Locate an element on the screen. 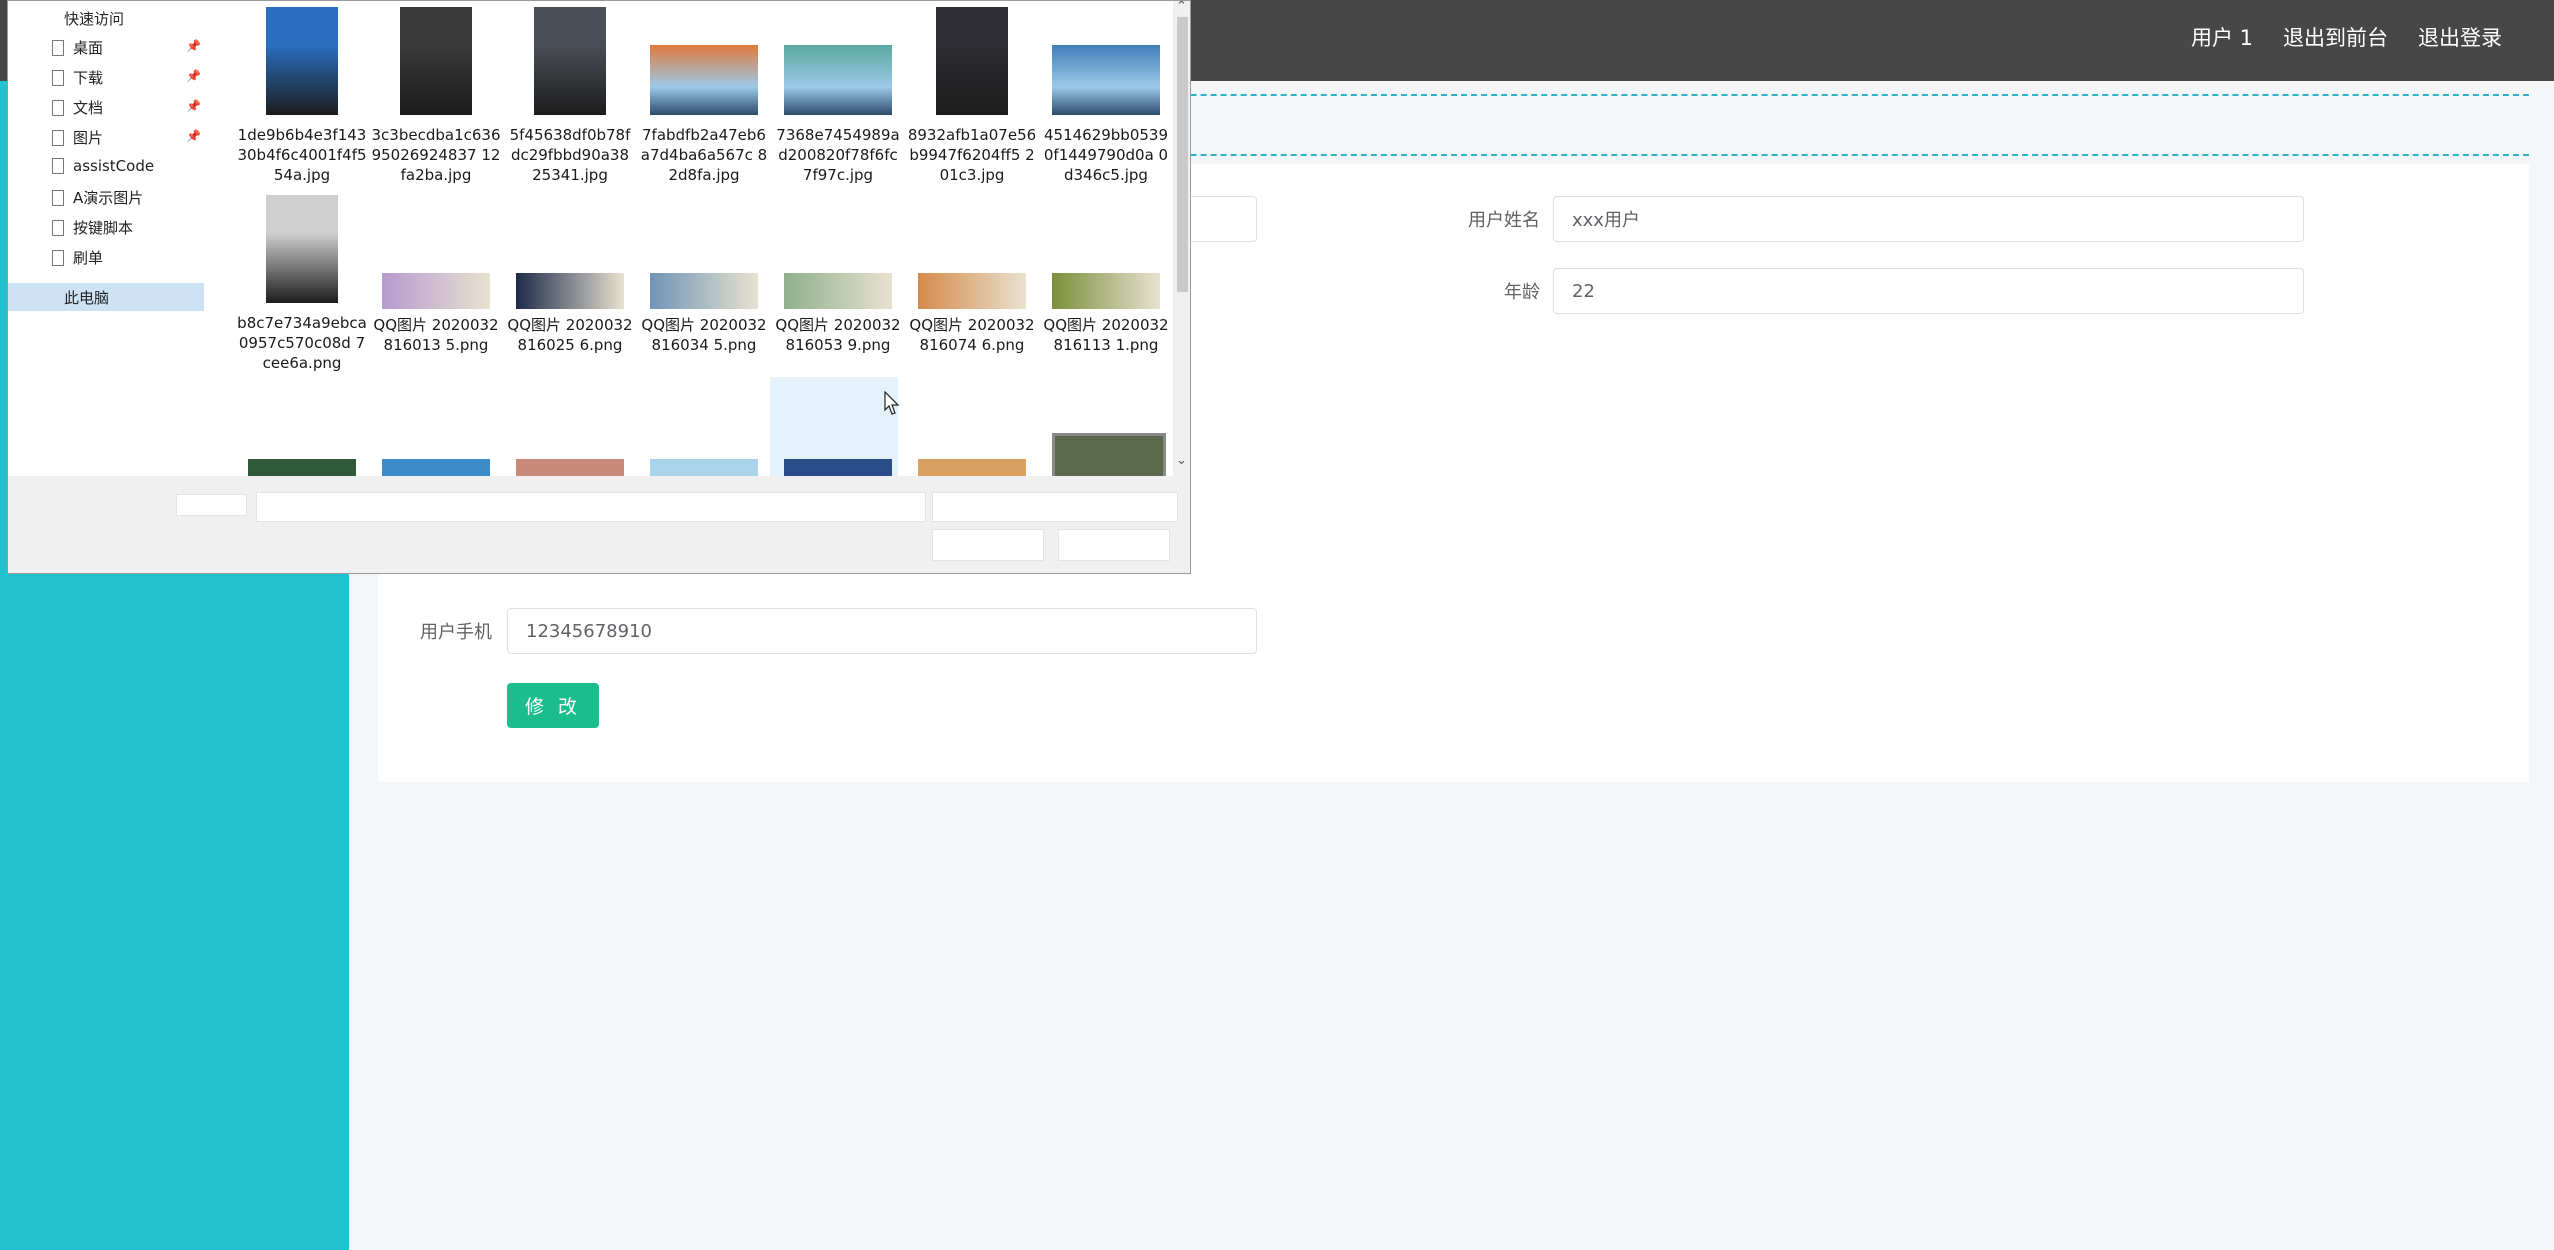 The width and height of the screenshot is (2554, 1250). file-name: 7368e7454989ad200820f78f6fc 7f97c.jpg is located at coordinates (838, 155).